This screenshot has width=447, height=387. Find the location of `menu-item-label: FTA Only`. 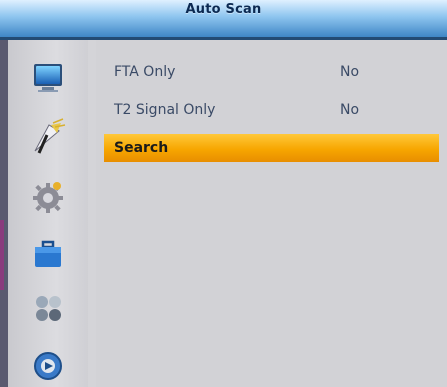

menu-item-label: FTA Only is located at coordinates (145, 72).